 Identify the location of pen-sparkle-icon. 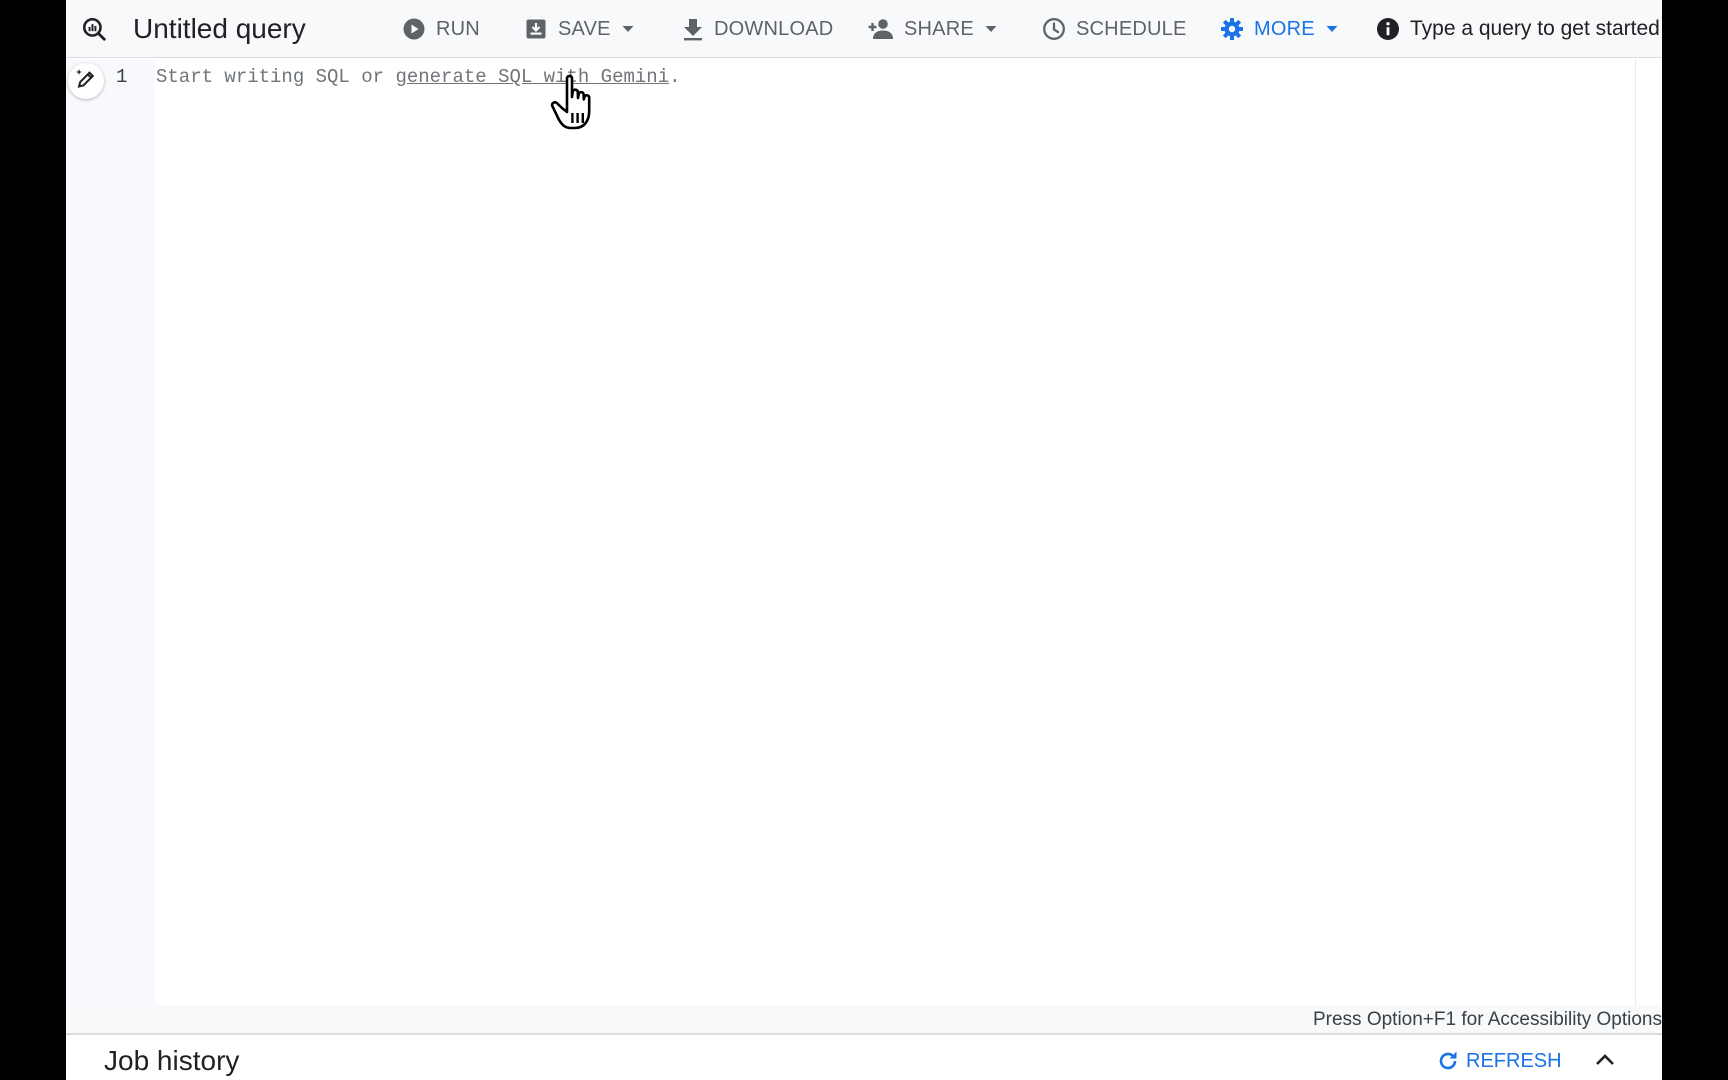
(86, 81).